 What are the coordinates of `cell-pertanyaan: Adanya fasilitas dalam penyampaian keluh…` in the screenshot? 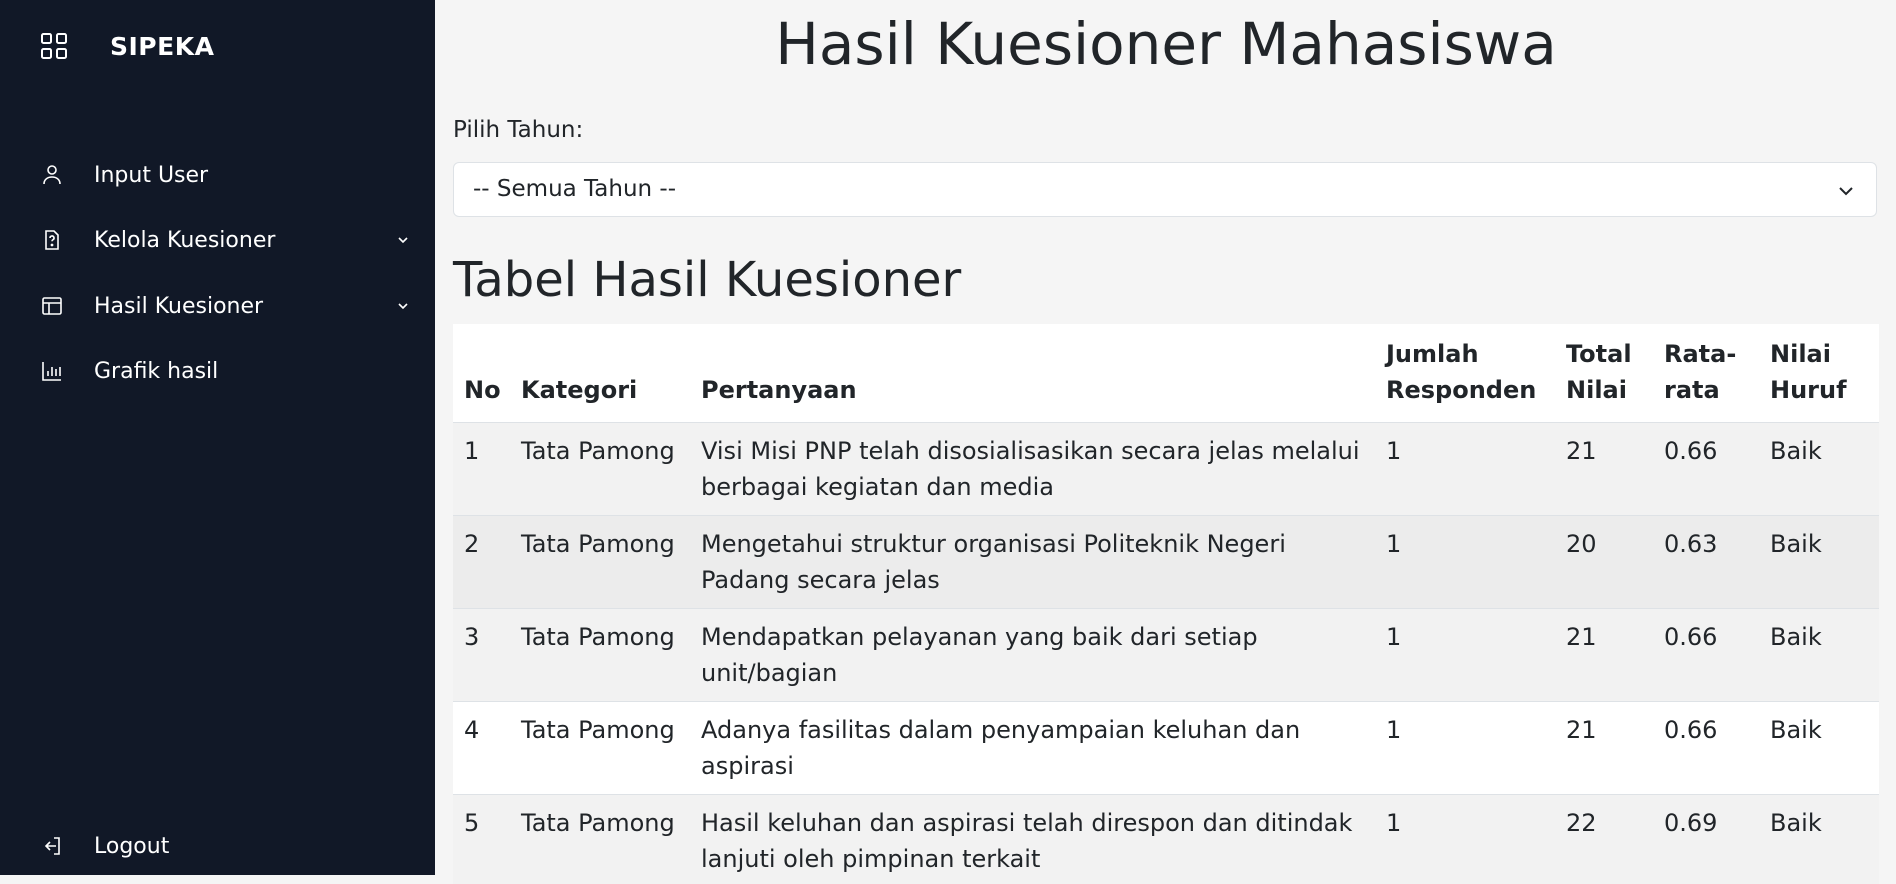 It's located at (1032, 748).